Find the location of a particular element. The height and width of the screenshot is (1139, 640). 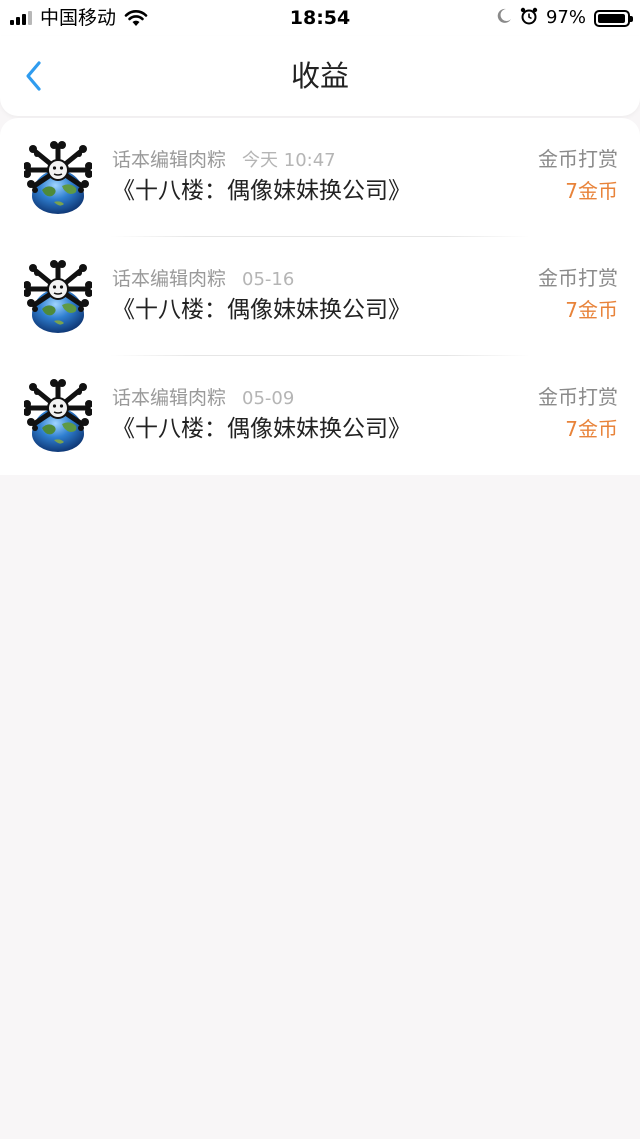

list-item: 话本编辑肉粽 05-16 《十八楼：偶像妹妹换公司》 金币打赏 7金币 is located at coordinates (320, 296).